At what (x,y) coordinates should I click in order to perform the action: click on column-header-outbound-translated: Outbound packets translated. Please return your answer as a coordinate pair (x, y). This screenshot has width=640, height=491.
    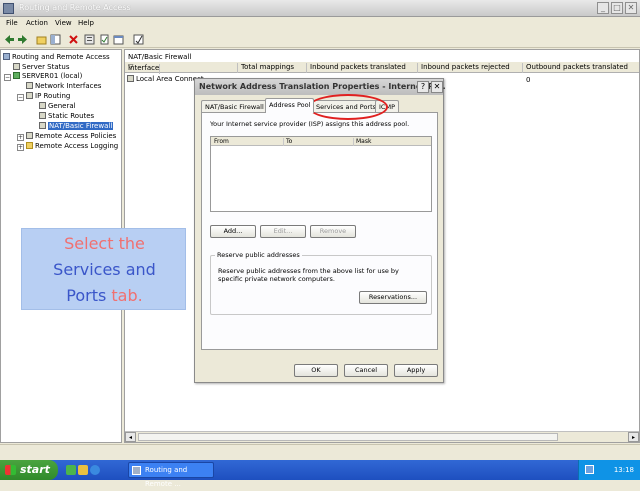
    Looking at the image, I should click on (582, 68).